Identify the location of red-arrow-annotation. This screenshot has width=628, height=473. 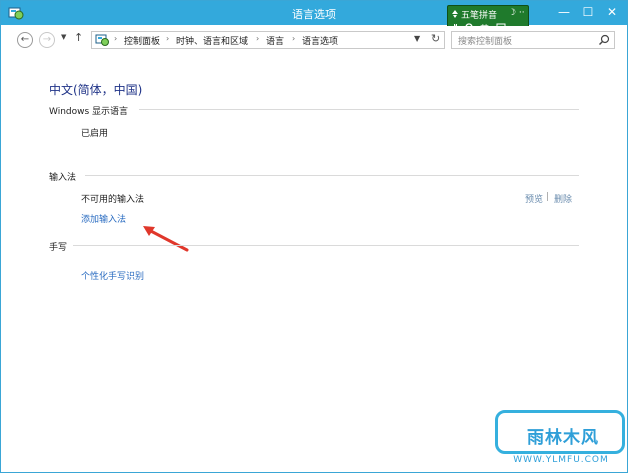
(166, 239).